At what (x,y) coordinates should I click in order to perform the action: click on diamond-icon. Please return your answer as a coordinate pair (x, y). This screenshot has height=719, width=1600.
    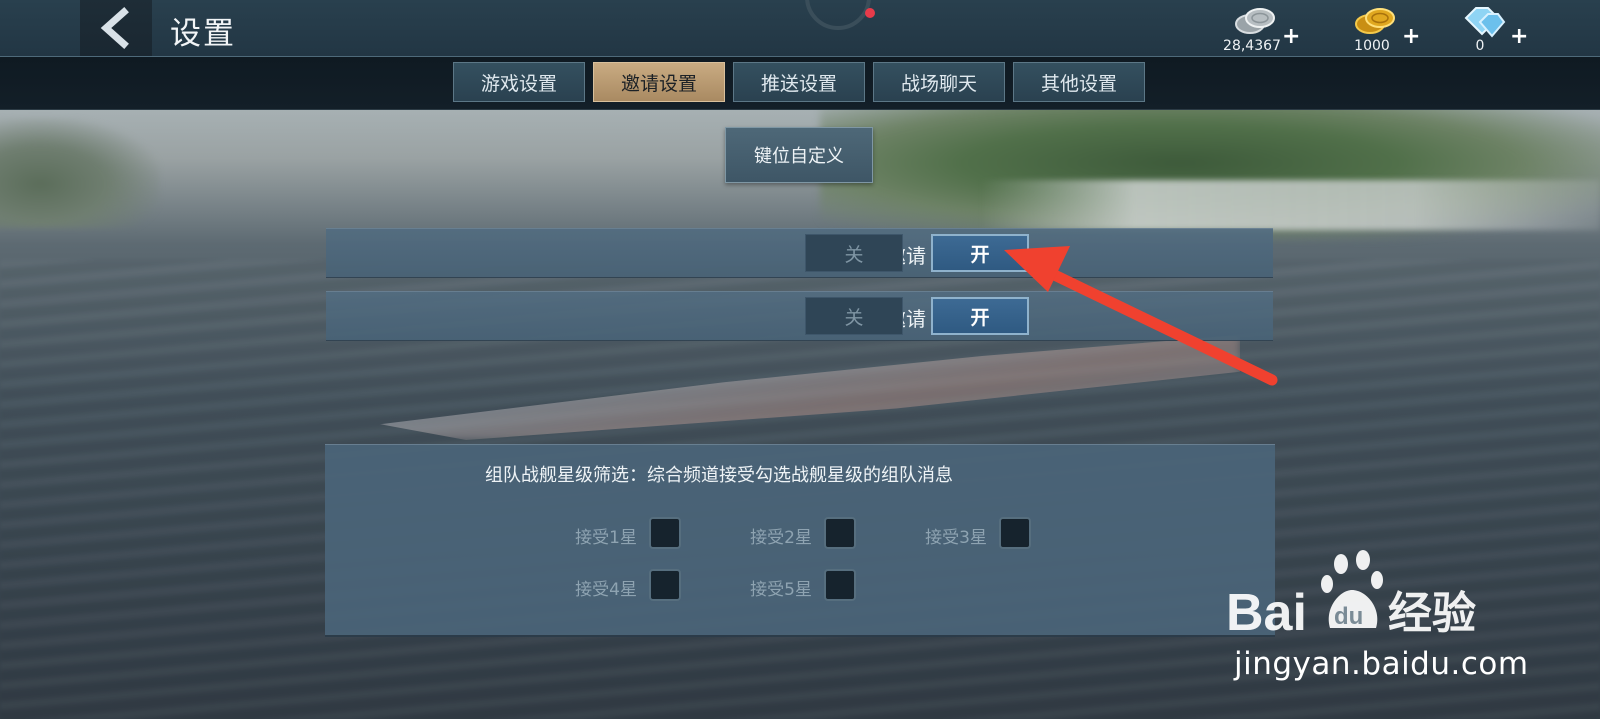
    Looking at the image, I should click on (1485, 22).